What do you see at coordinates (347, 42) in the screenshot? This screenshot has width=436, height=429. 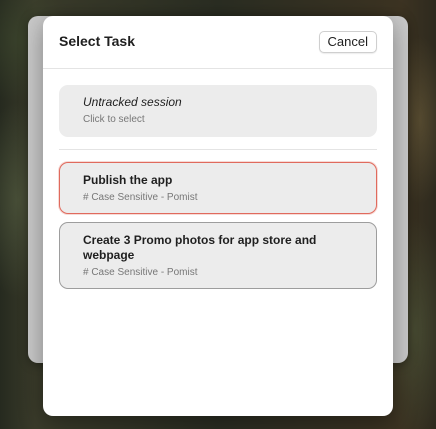 I see `cancel-button: Cancel` at bounding box center [347, 42].